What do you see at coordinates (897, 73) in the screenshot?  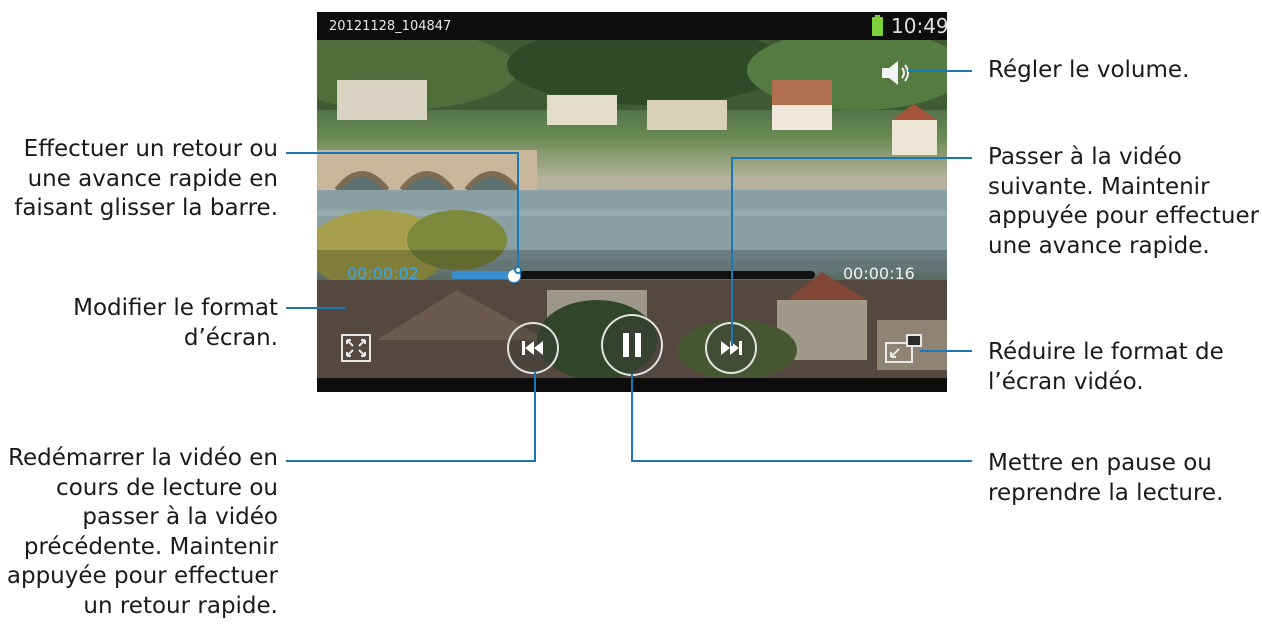 I see `speaker-icon` at bounding box center [897, 73].